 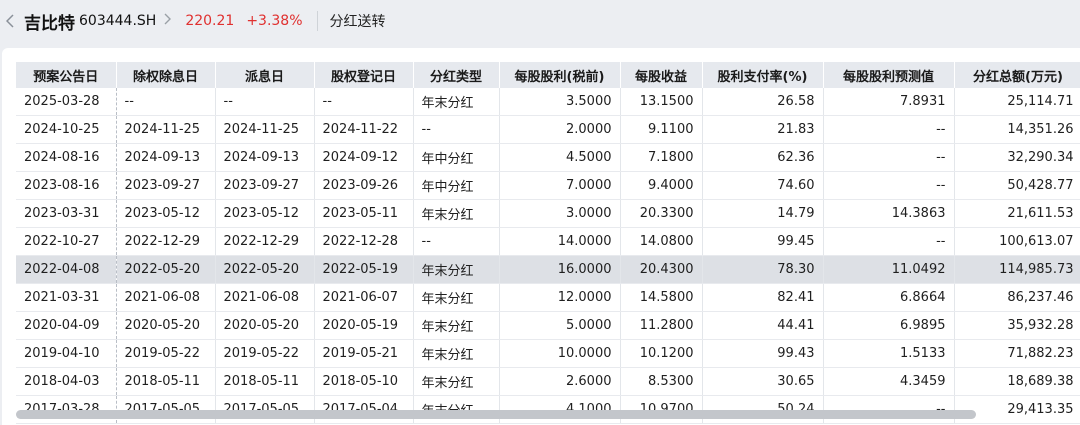 I want to click on table-cell: 16.0000, so click(x=560, y=269).